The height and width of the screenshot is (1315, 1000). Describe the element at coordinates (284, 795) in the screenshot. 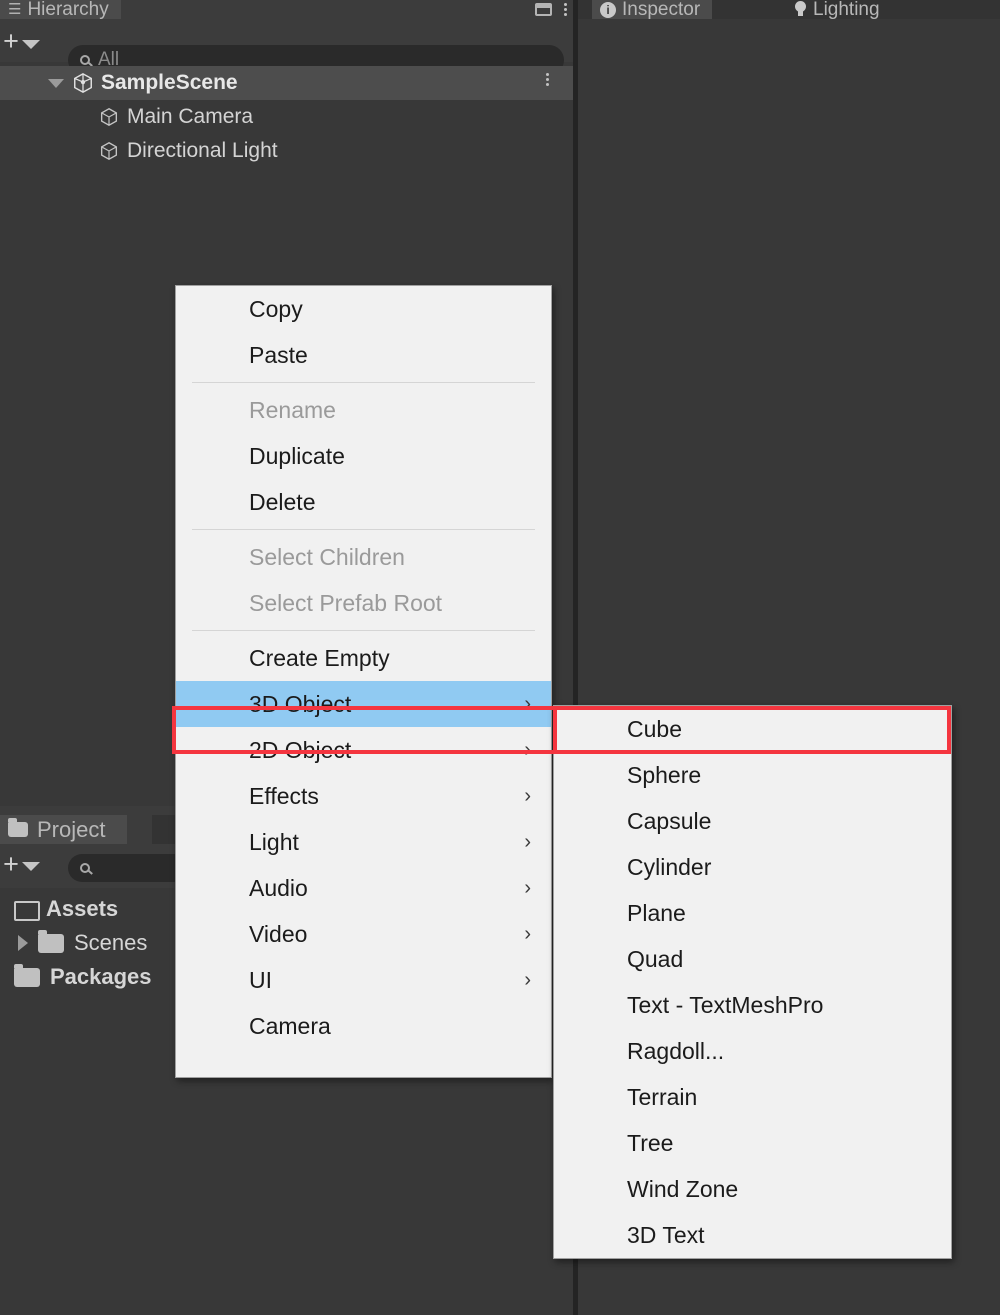

I see `menu-item-label: Effects` at that location.